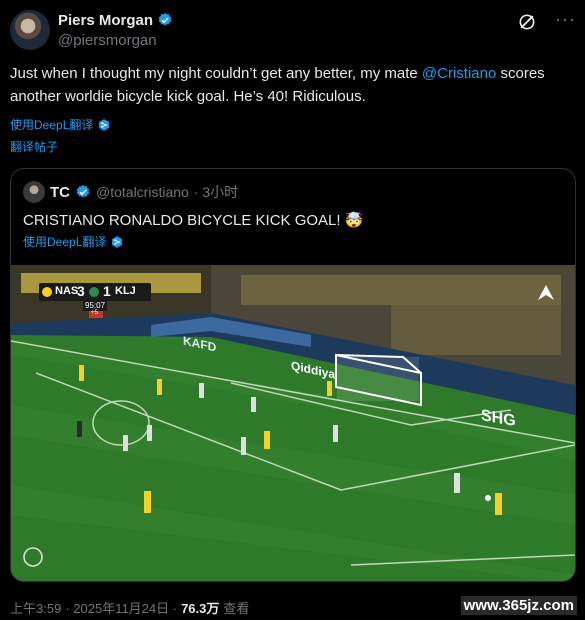 The height and width of the screenshot is (620, 585). I want to click on views-label: 查看, so click(236, 608).